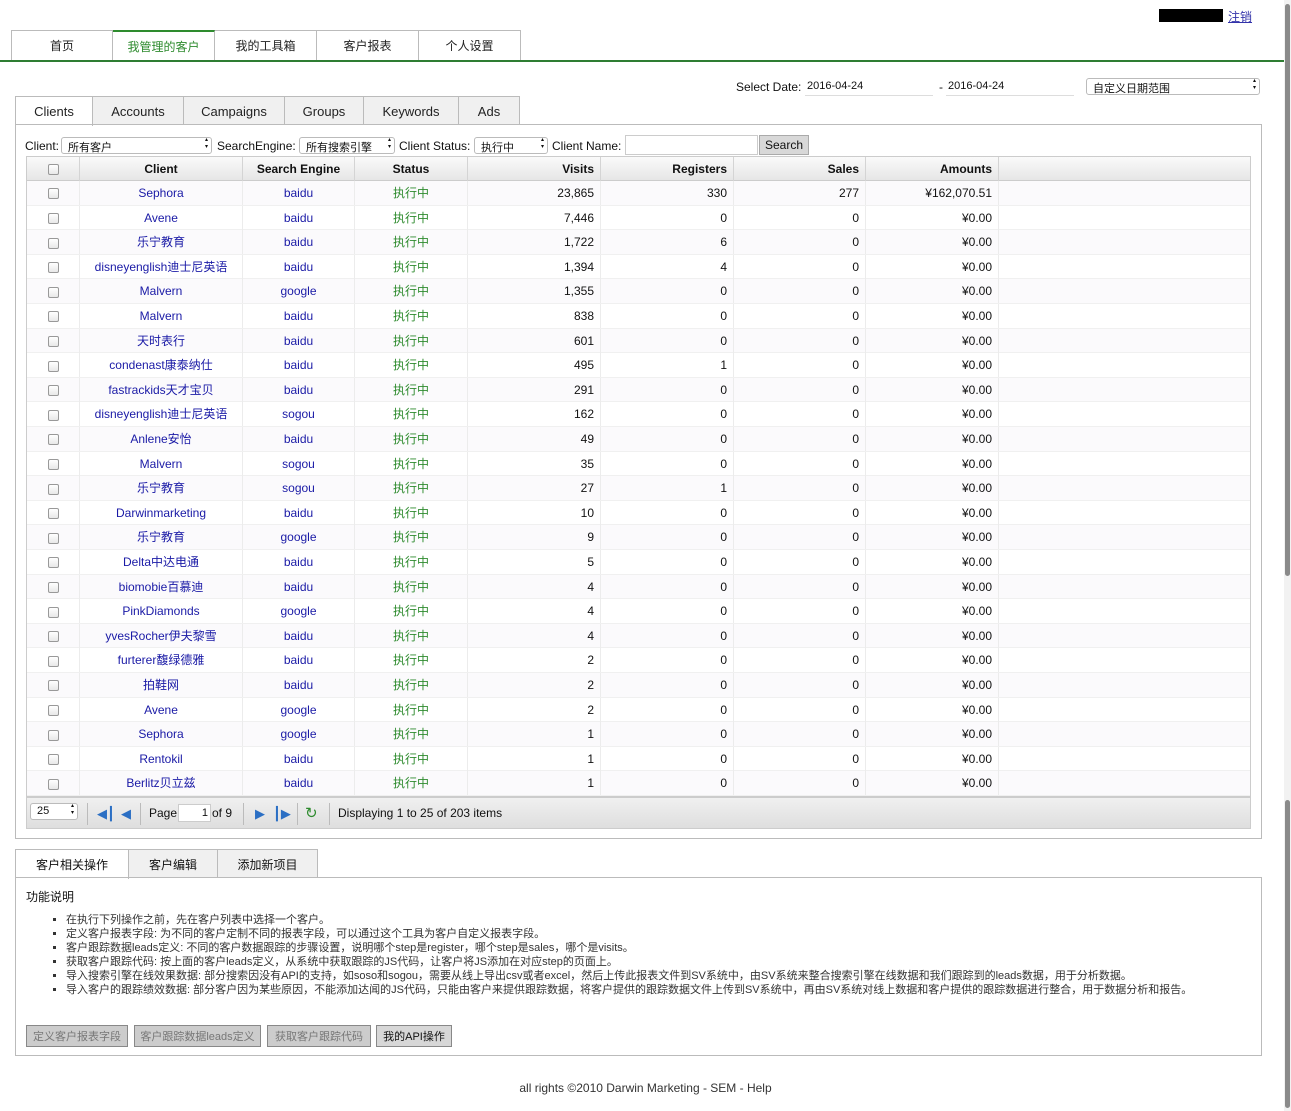 This screenshot has width=1291, height=1111. What do you see at coordinates (197, 1036) in the screenshot?
I see `define-leads-button: 客户跟踪数据leads定义` at bounding box center [197, 1036].